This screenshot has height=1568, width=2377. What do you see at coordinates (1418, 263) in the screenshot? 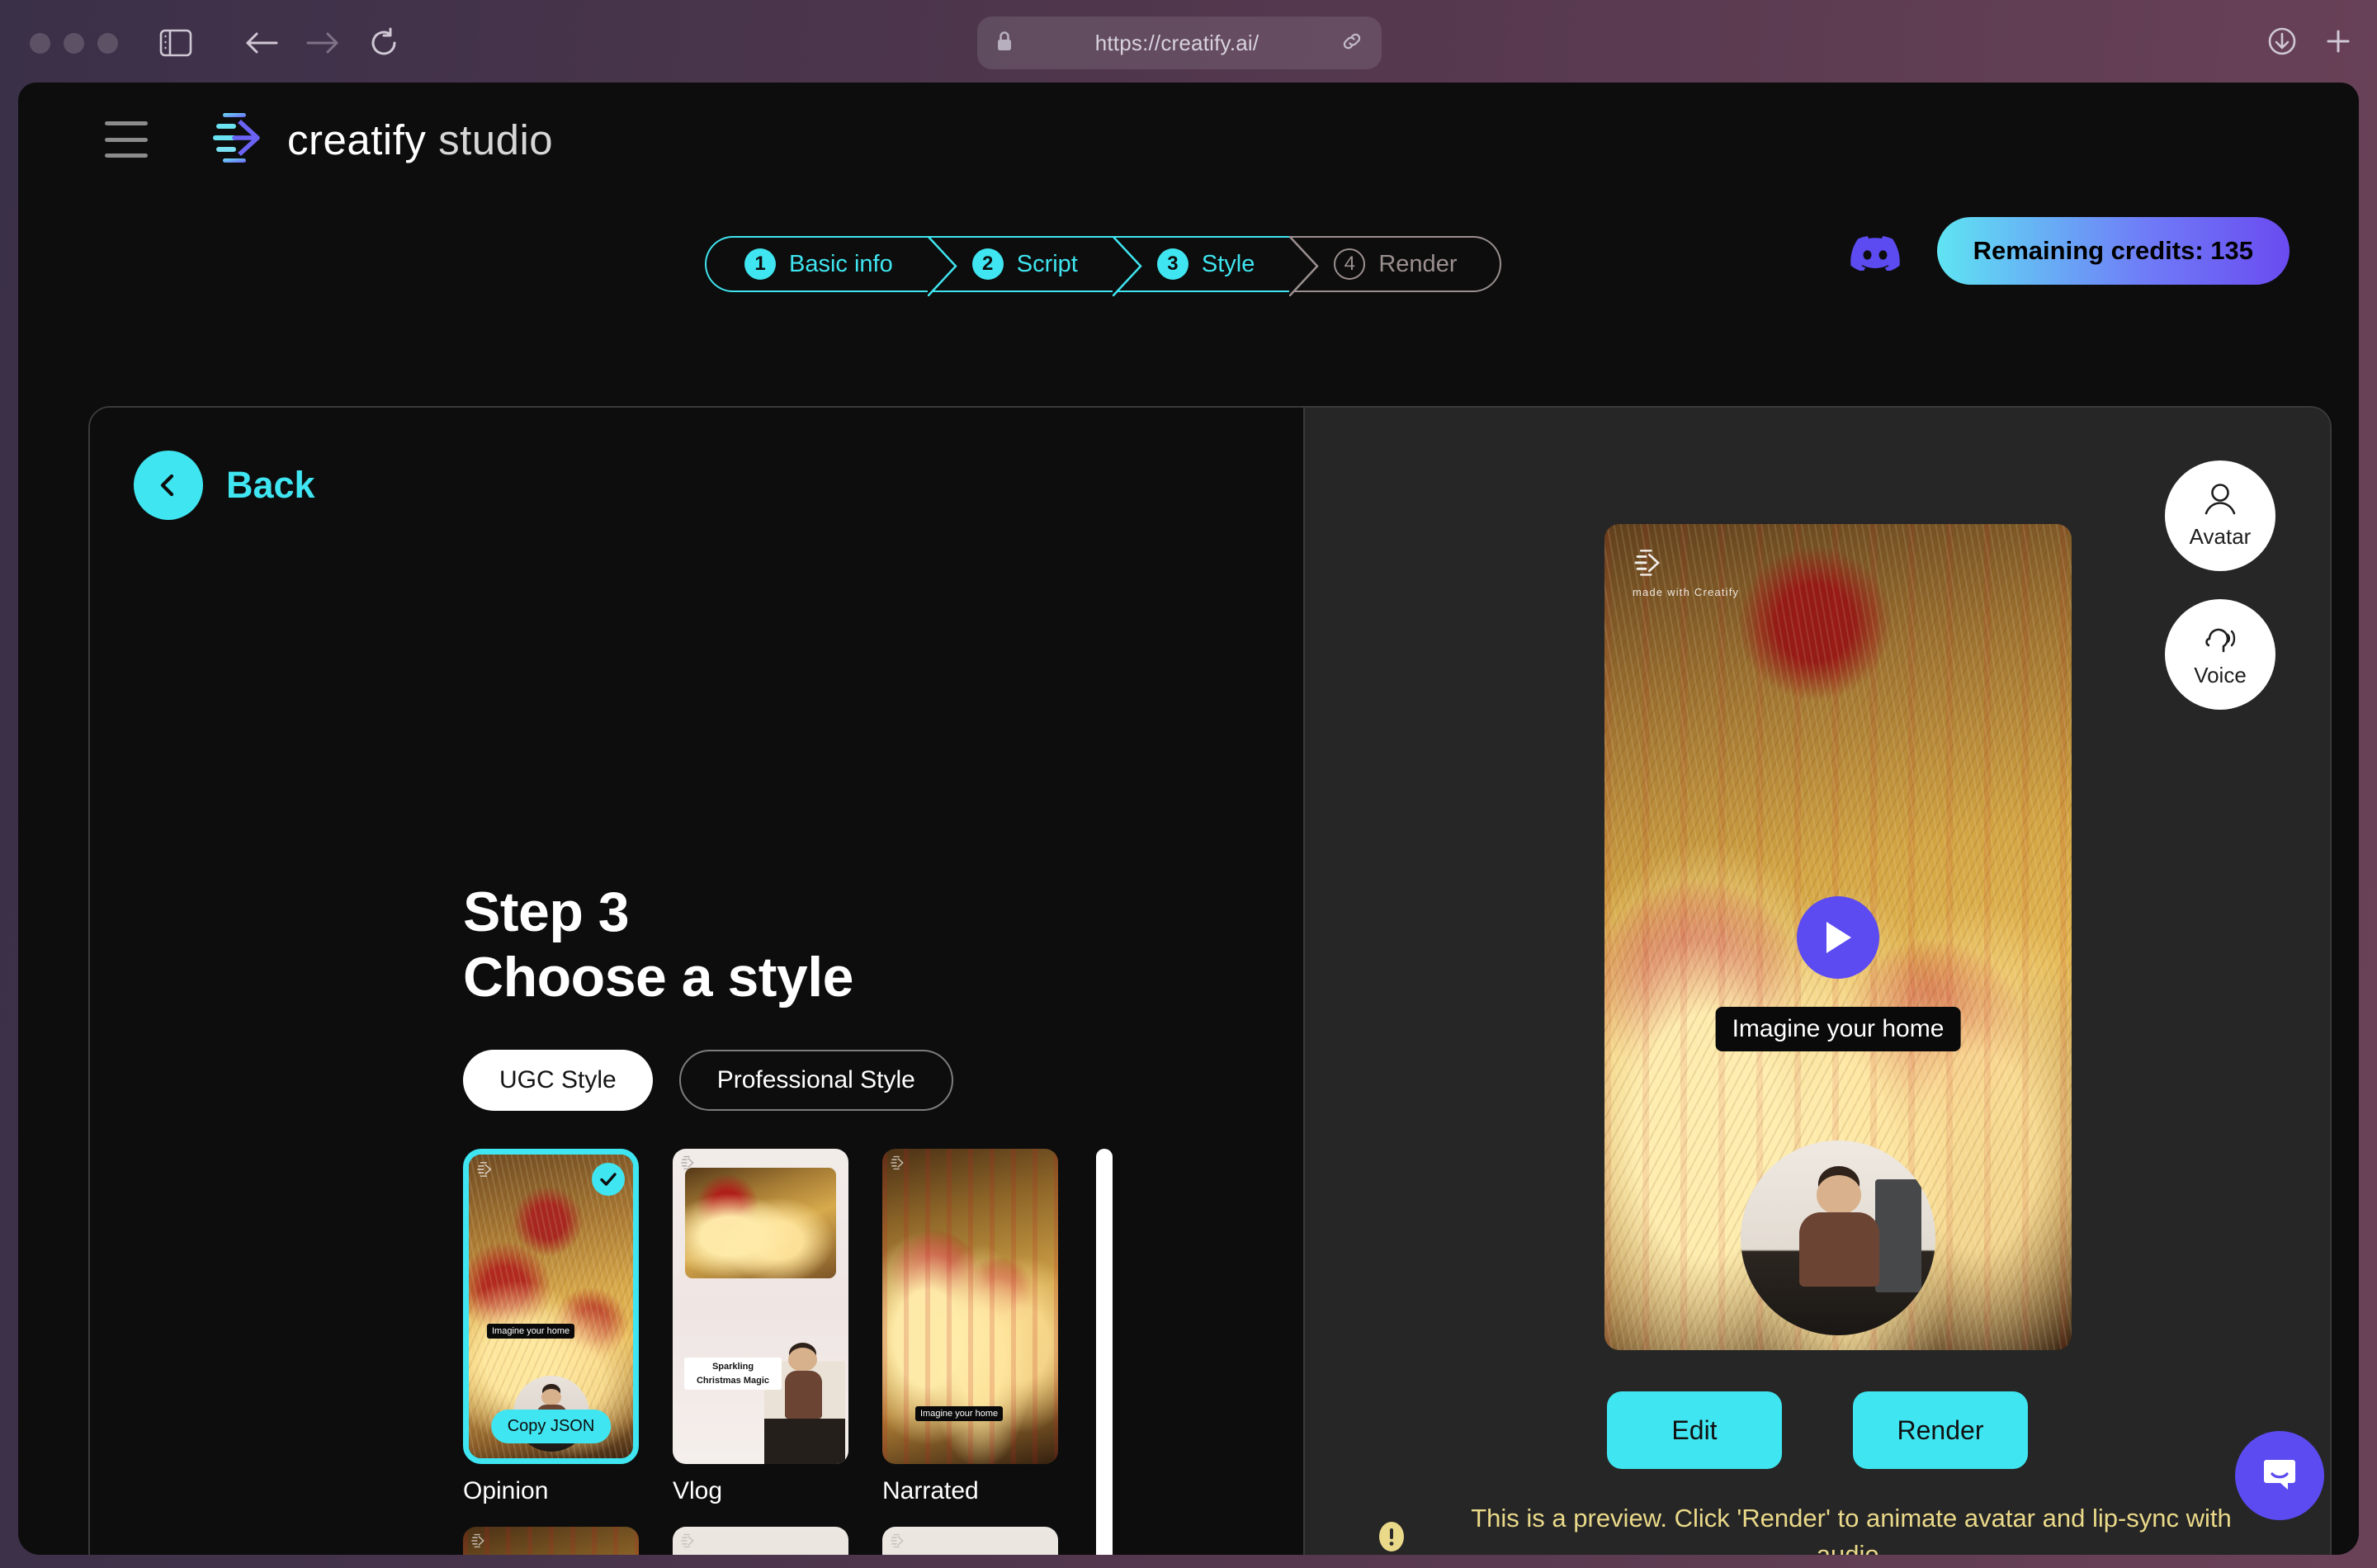
I see `step-label: Render` at bounding box center [1418, 263].